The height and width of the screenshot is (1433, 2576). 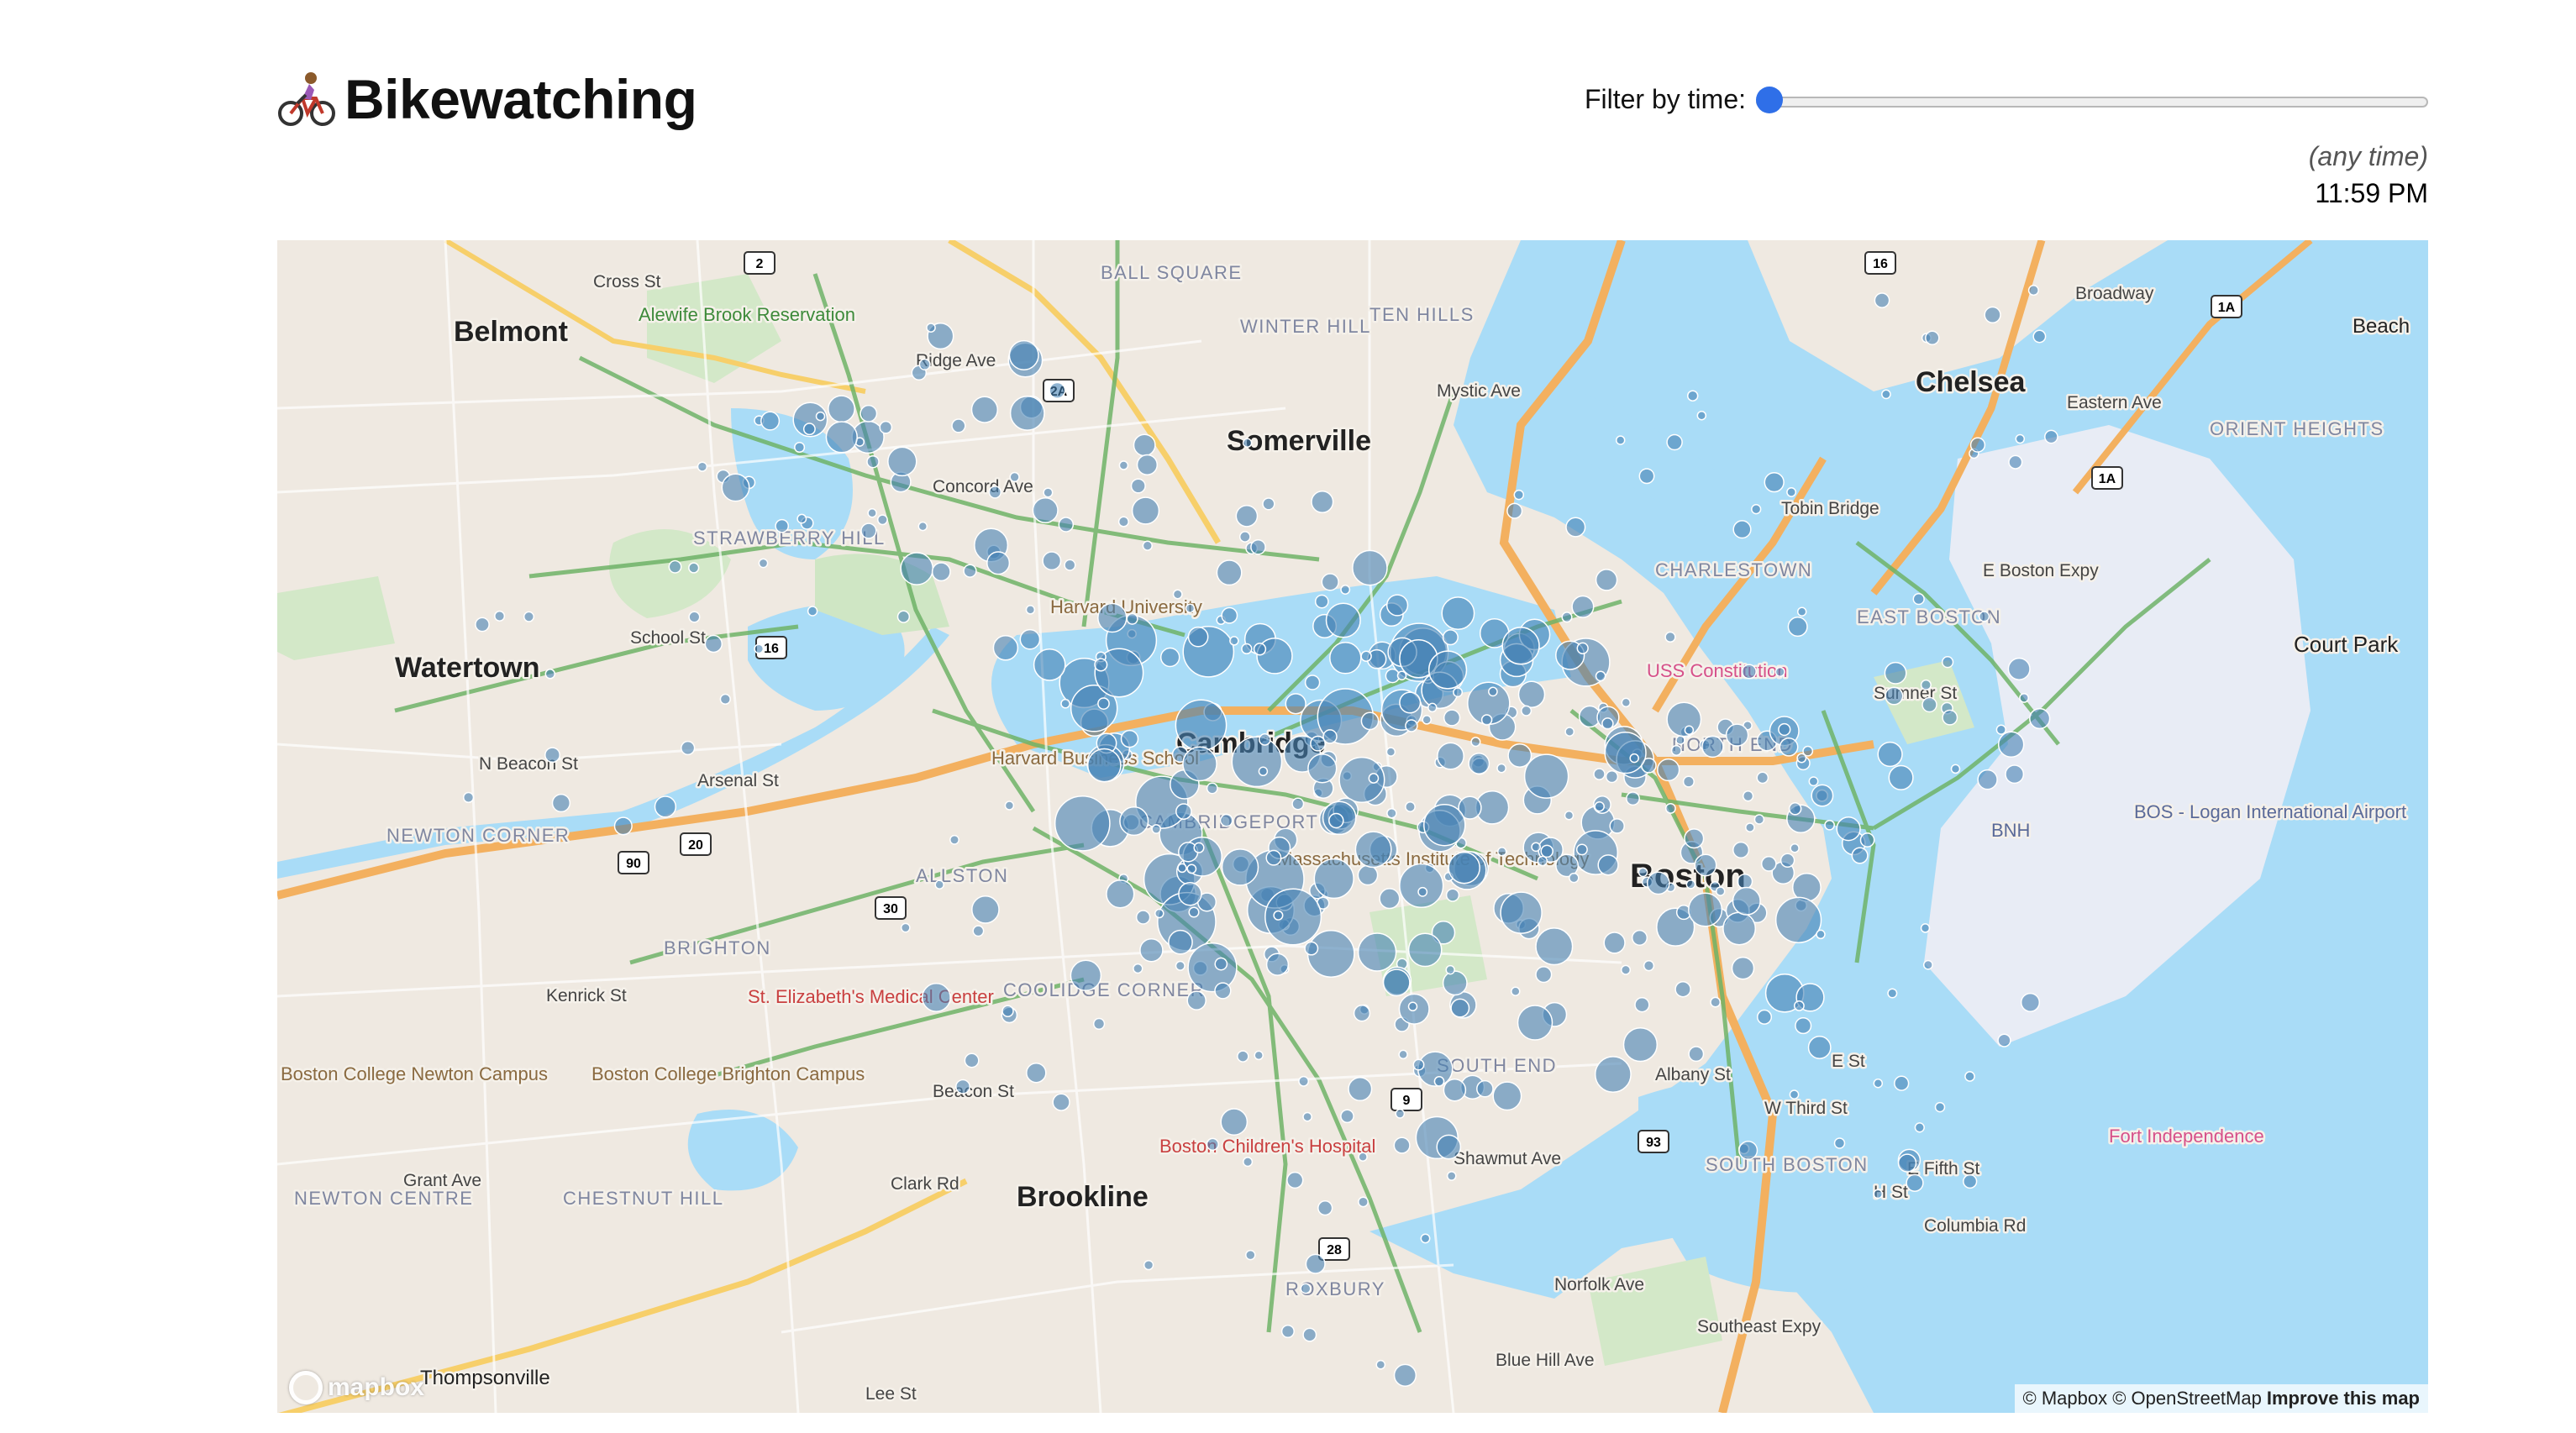 What do you see at coordinates (1769, 99) in the screenshot?
I see `slider-thumb` at bounding box center [1769, 99].